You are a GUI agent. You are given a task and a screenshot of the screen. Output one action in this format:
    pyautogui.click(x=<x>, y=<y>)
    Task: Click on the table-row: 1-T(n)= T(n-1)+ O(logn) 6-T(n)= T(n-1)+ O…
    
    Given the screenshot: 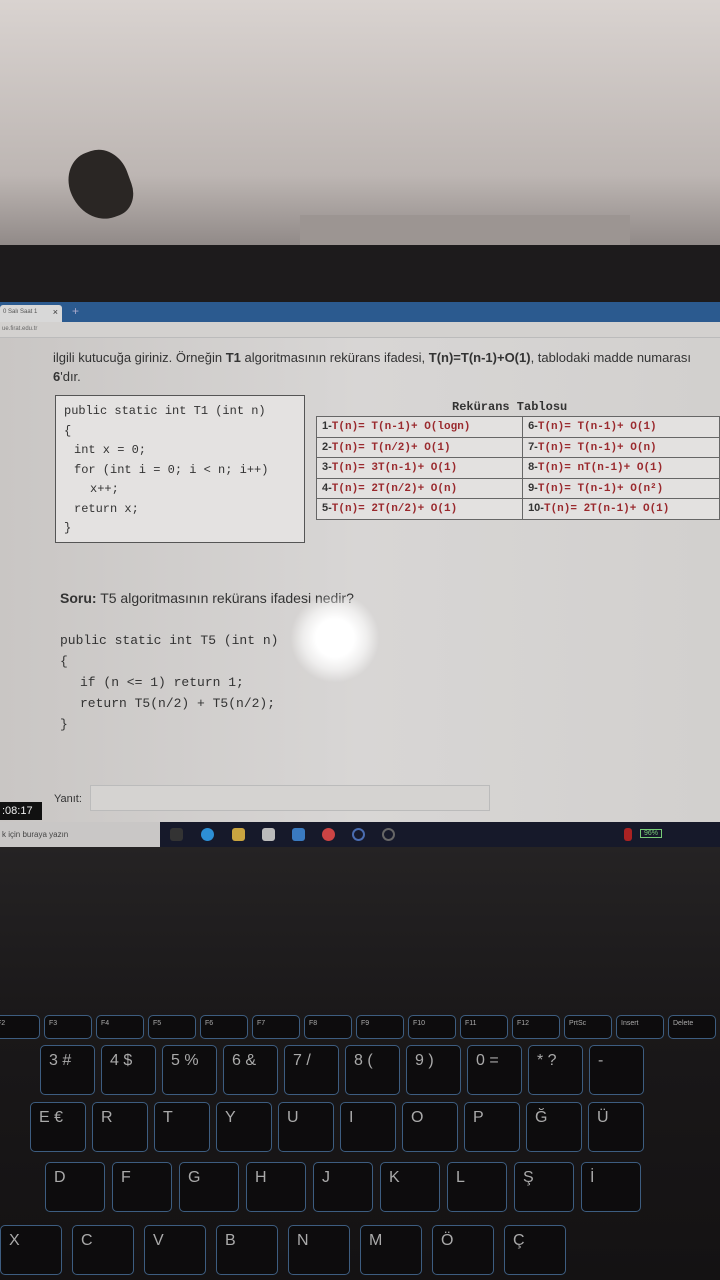 What is the action you would take?
    pyautogui.click(x=517, y=427)
    